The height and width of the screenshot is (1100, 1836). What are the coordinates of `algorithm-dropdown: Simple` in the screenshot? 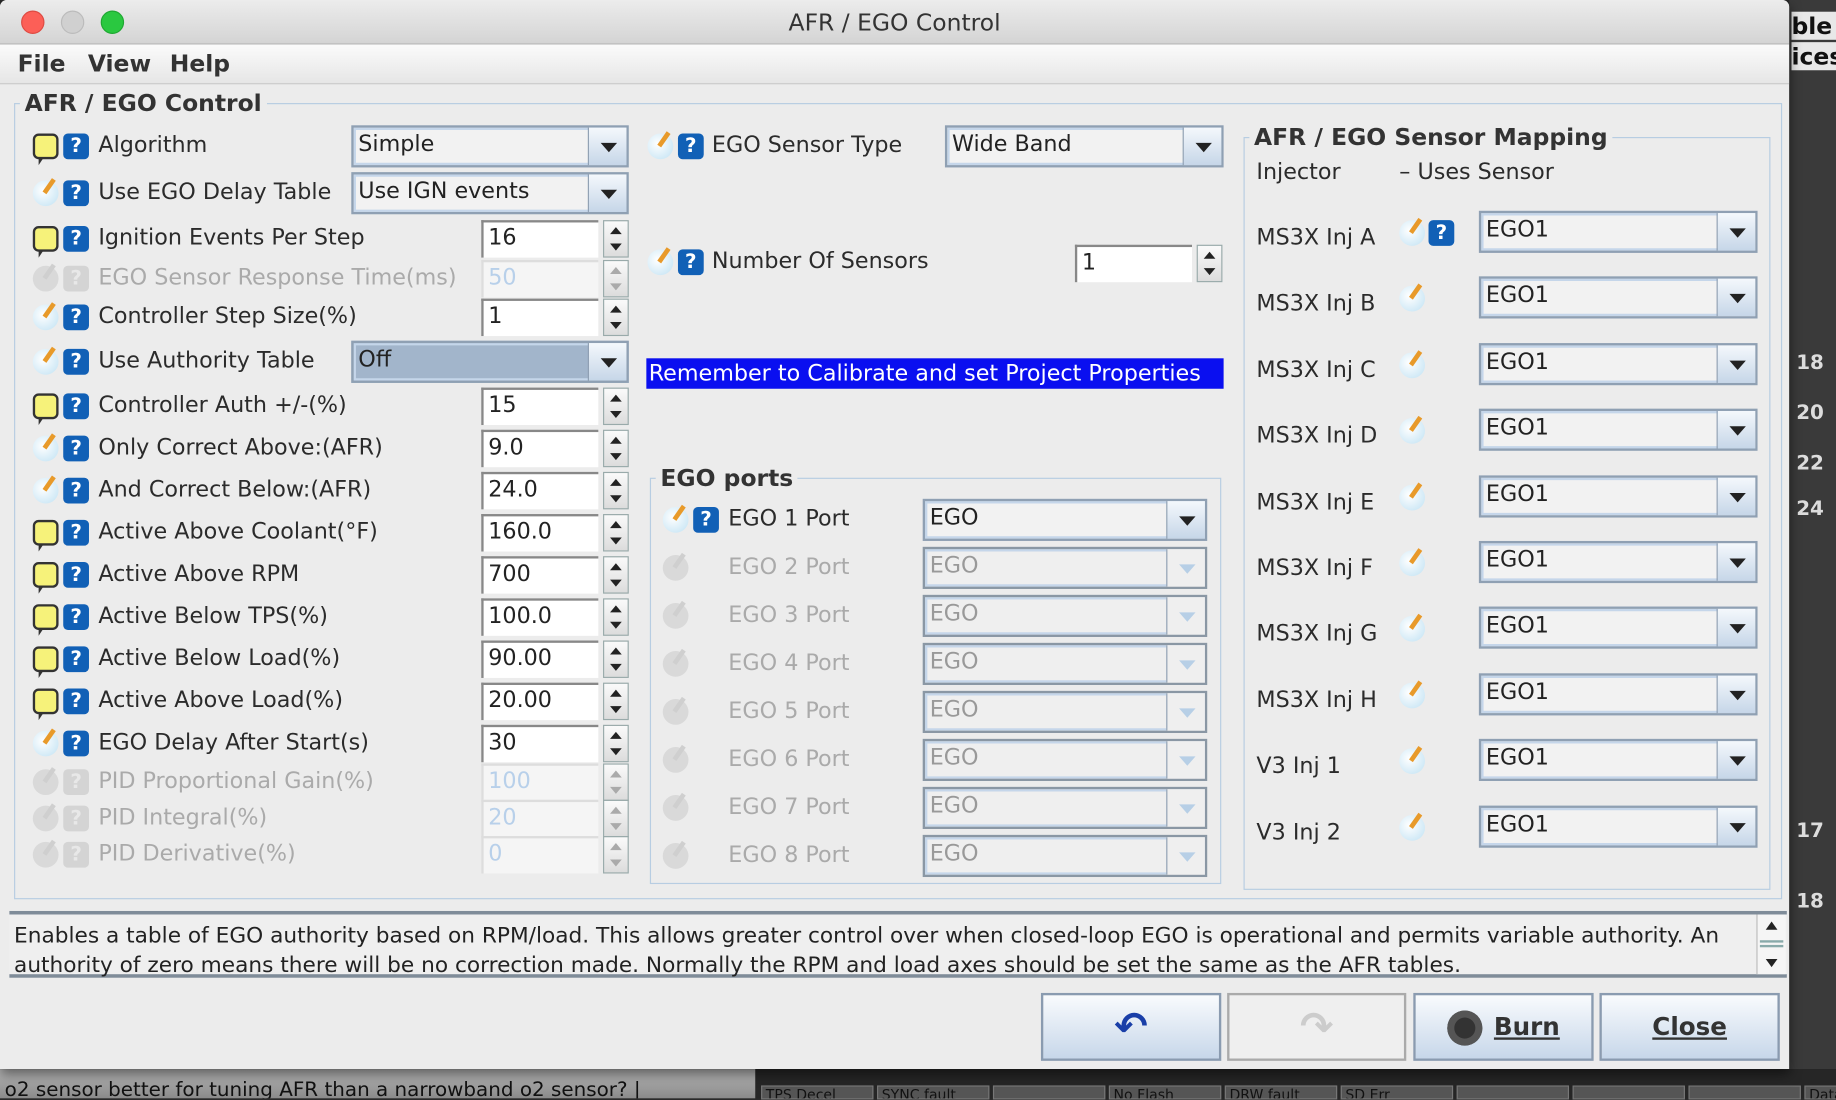 It's located at (490, 146).